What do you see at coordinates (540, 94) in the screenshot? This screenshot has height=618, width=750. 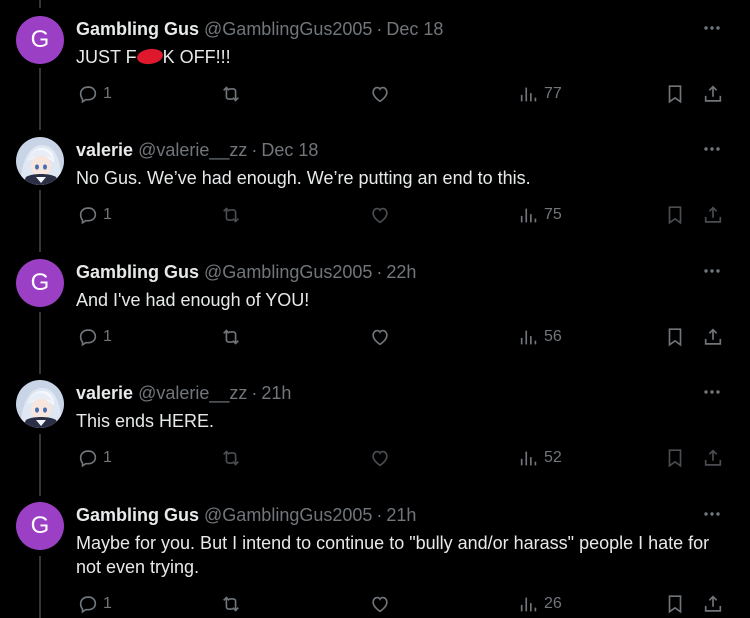 I see `views-button: 77` at bounding box center [540, 94].